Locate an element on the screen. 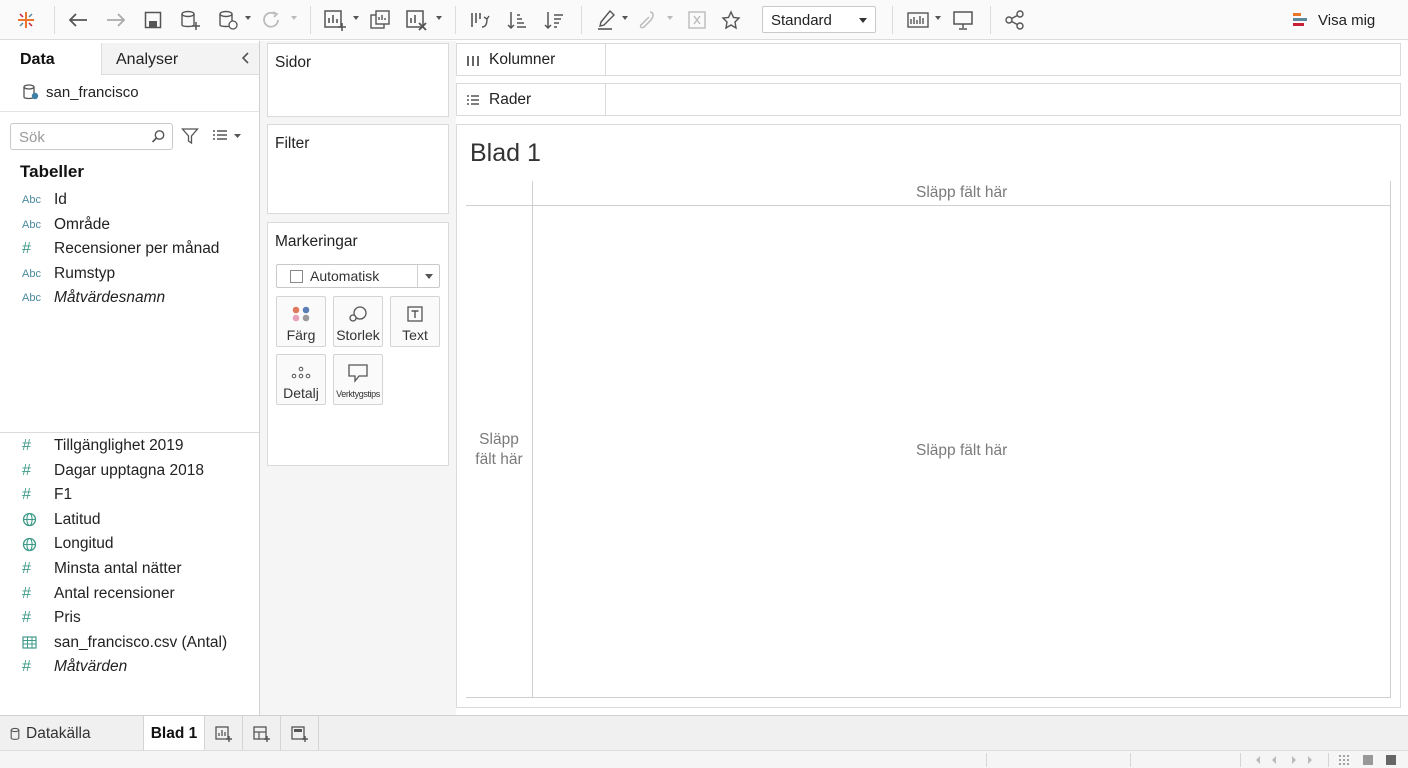 The image size is (1408, 768). fit-dropdown-value: Standard is located at coordinates (801, 20).